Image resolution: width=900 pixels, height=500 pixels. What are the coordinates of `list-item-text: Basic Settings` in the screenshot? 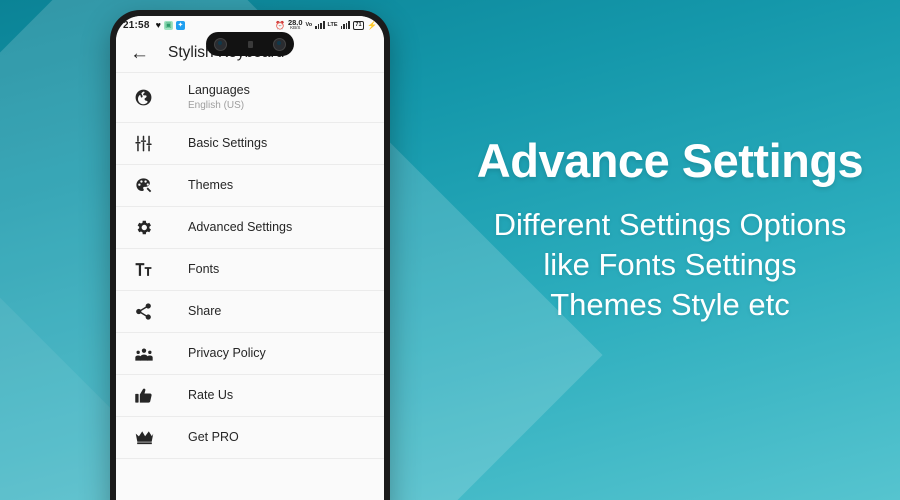 It's located at (227, 144).